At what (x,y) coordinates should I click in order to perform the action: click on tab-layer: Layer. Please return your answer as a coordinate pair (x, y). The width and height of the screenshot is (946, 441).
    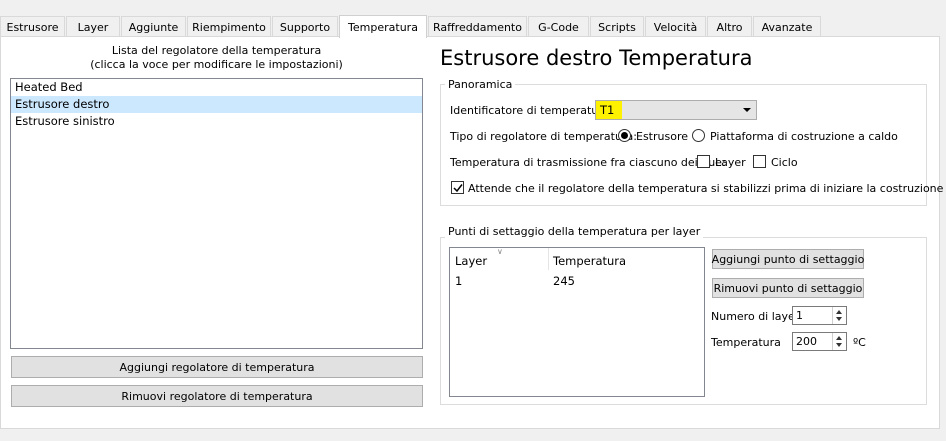
    Looking at the image, I should click on (93, 26).